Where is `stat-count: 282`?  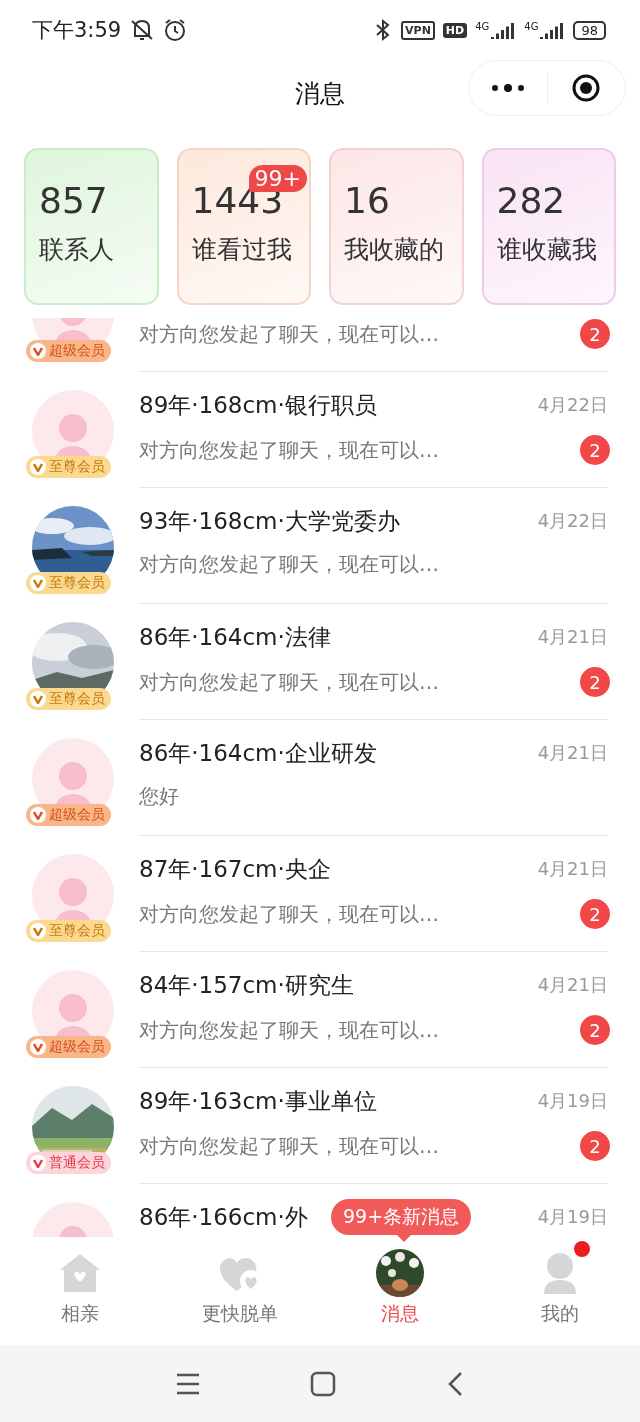 stat-count: 282 is located at coordinates (531, 200).